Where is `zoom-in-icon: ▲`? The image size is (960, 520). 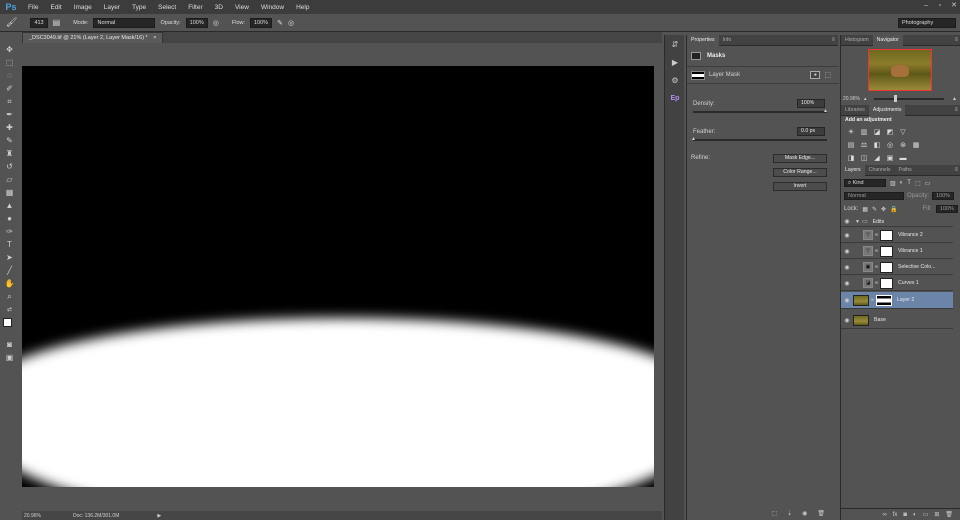 zoom-in-icon: ▲ is located at coordinates (956, 99).